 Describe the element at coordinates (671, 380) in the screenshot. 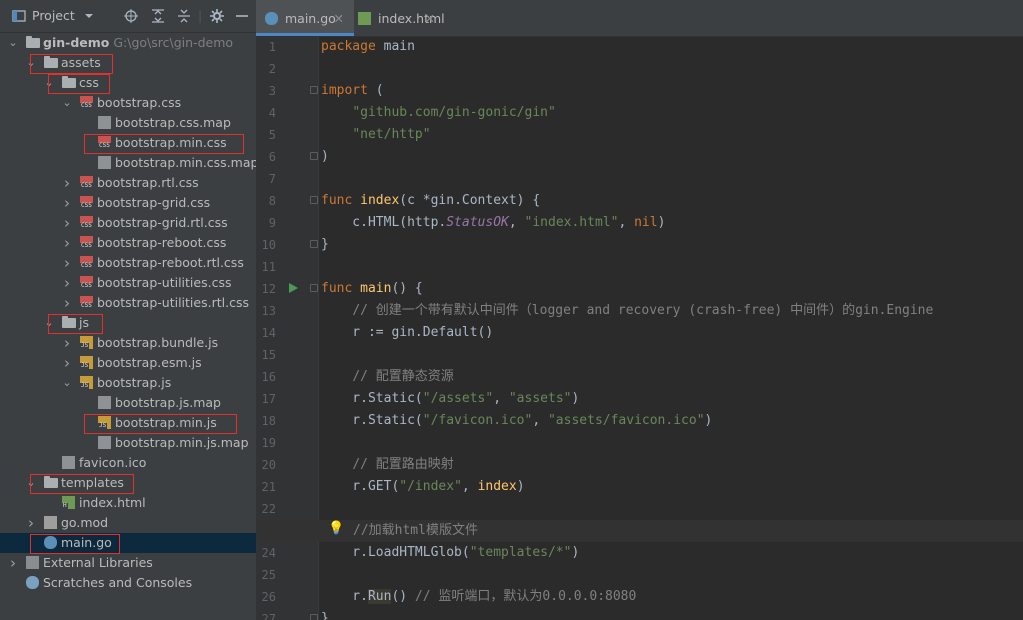

I see `code-line: // 配置静态资源` at that location.